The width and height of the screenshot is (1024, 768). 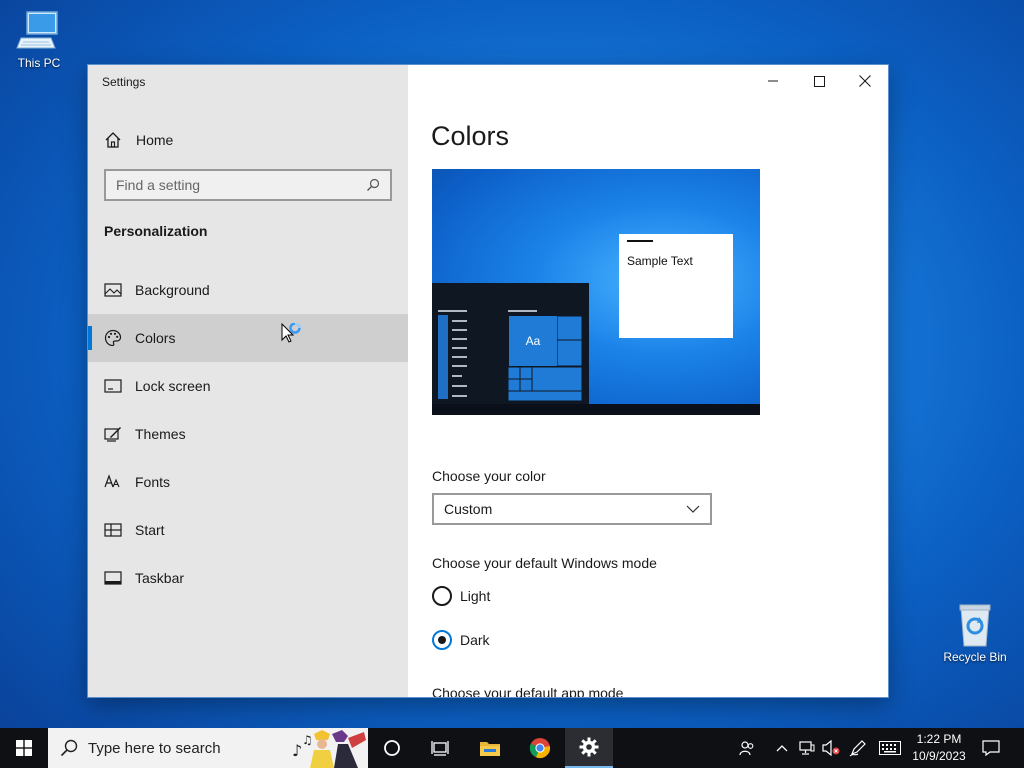 I want to click on dark-label: Dark, so click(x=475, y=640).